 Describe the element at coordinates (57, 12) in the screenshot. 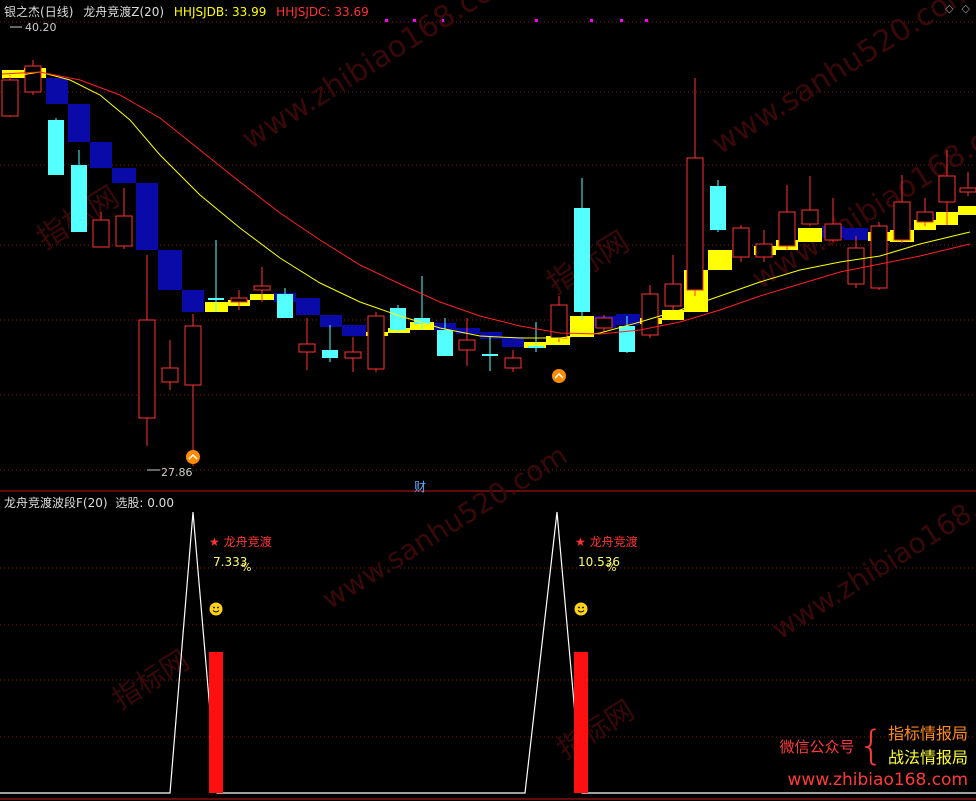

I see `period-label: (日线)` at that location.